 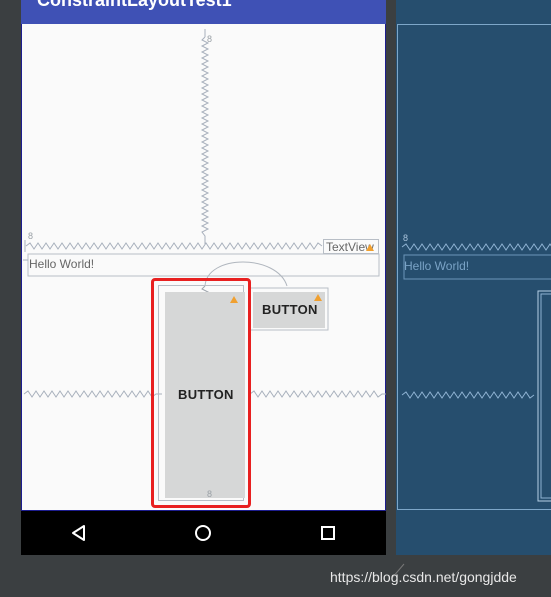 I want to click on small-button: BUTTON, so click(x=289, y=310).